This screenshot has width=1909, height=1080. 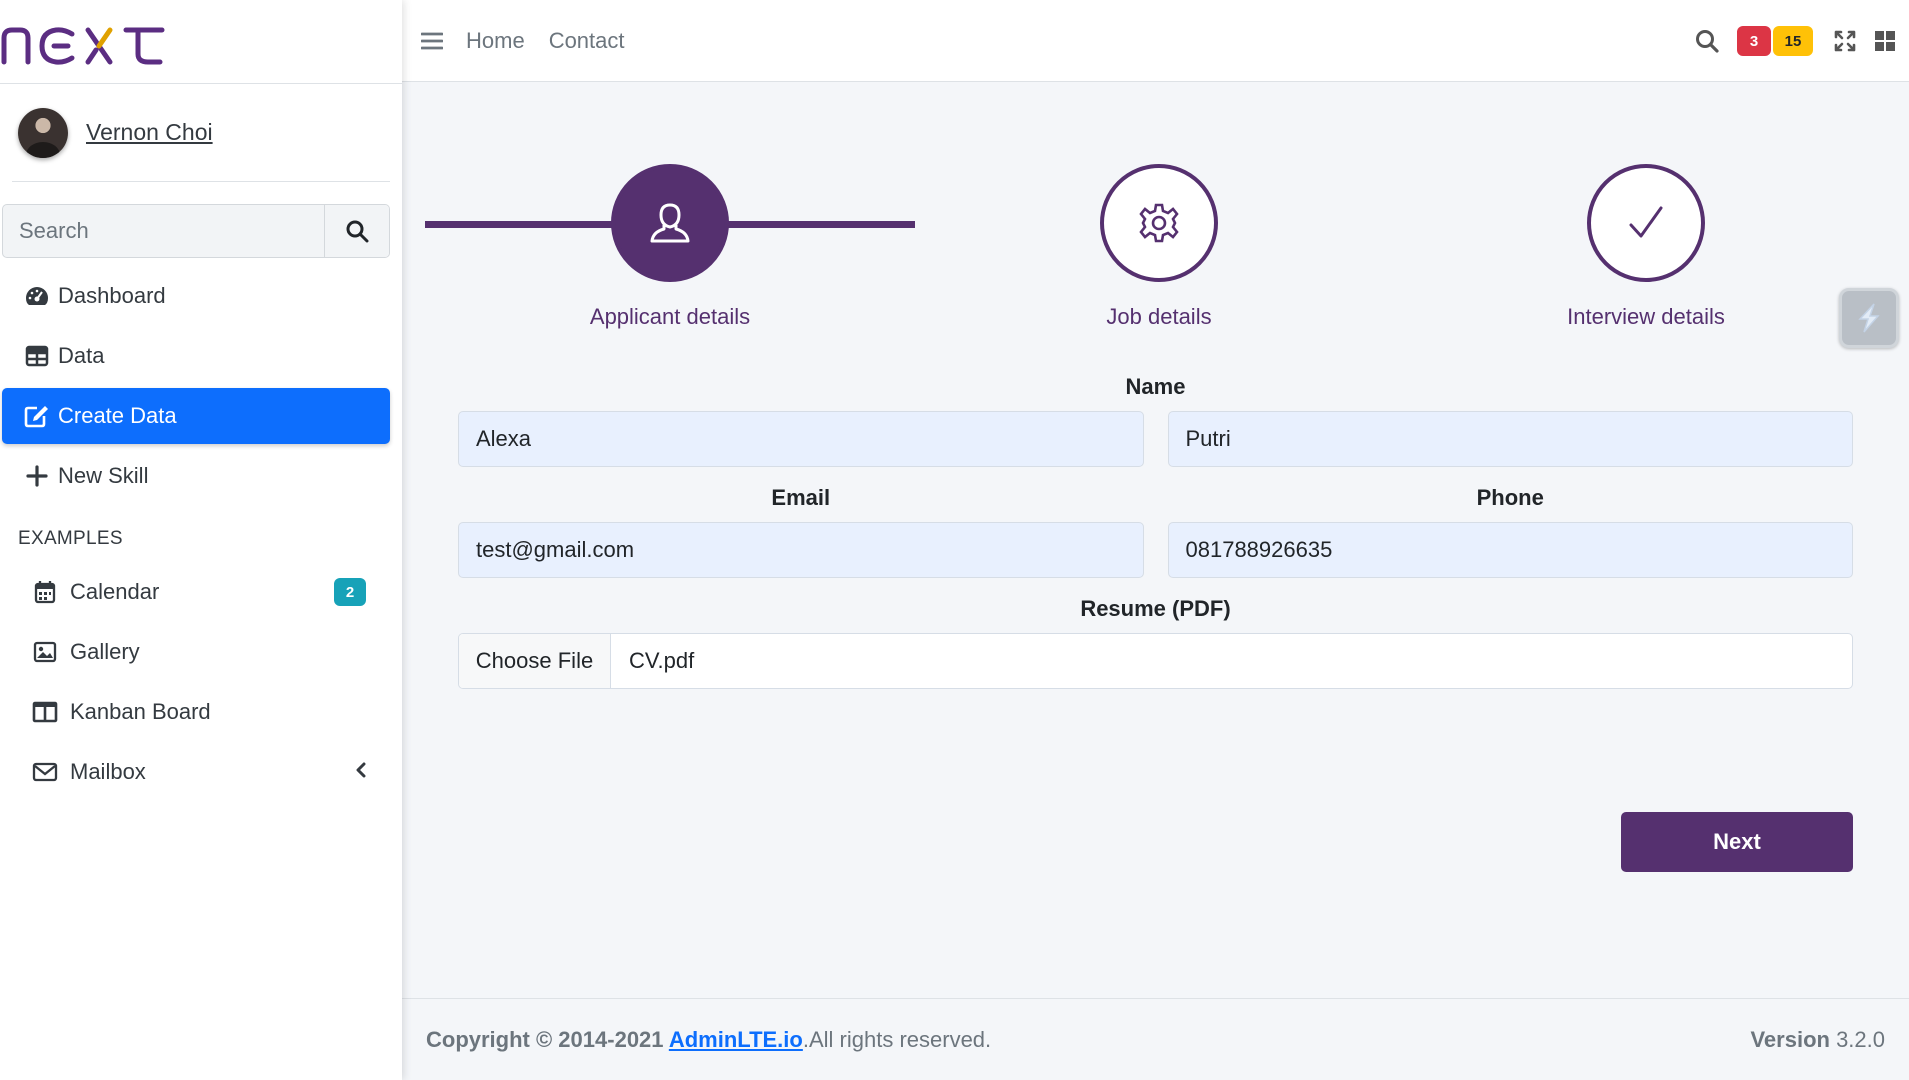 What do you see at coordinates (350, 592) in the screenshot?
I see `calendar-count-badge: 2` at bounding box center [350, 592].